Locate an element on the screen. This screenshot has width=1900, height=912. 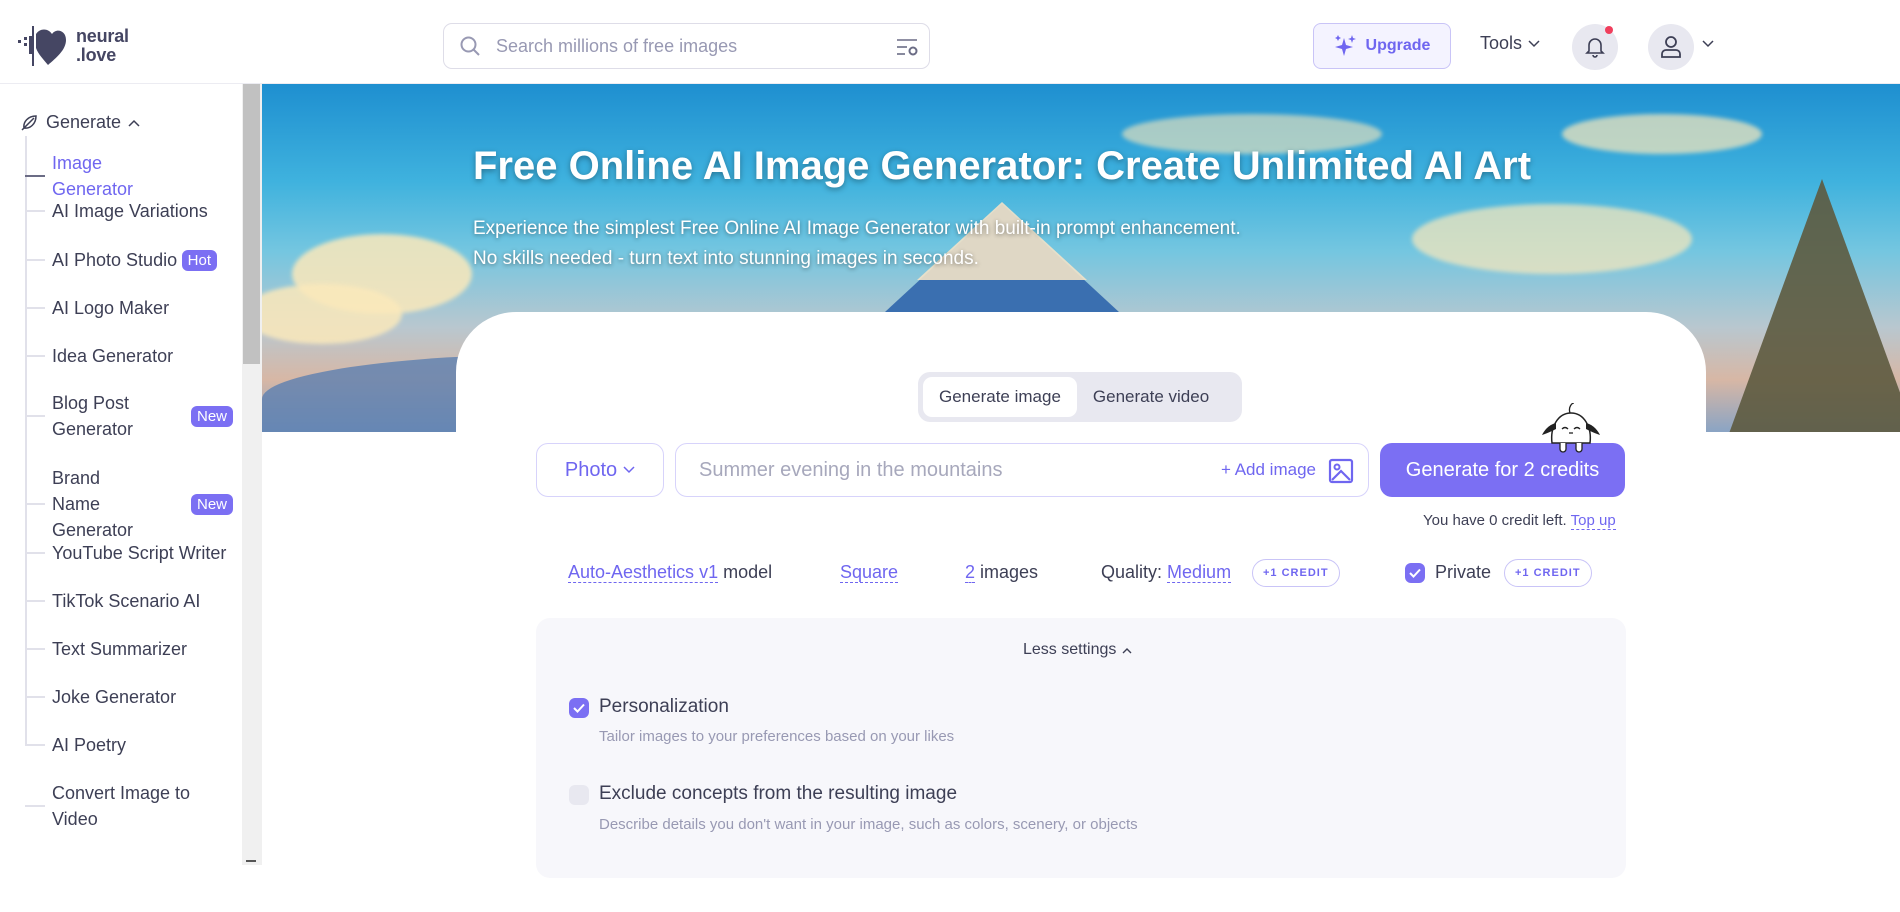
tools-label: Tools is located at coordinates (1501, 43).